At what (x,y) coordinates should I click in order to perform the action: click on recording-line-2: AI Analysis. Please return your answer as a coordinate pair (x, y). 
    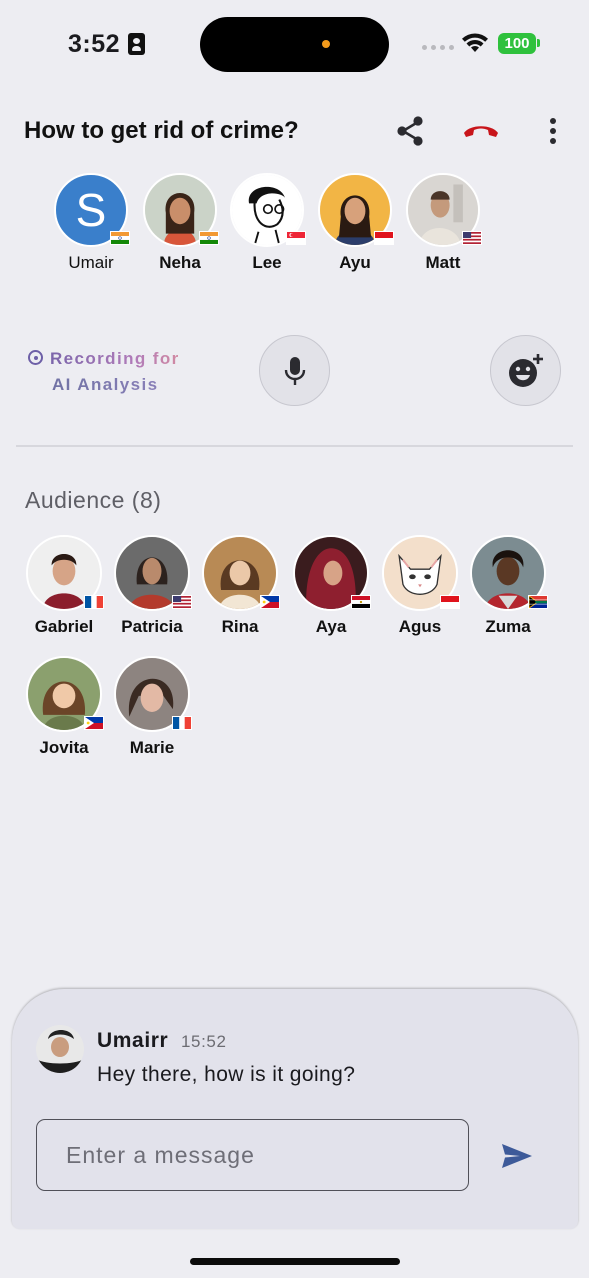
    Looking at the image, I should click on (104, 385).